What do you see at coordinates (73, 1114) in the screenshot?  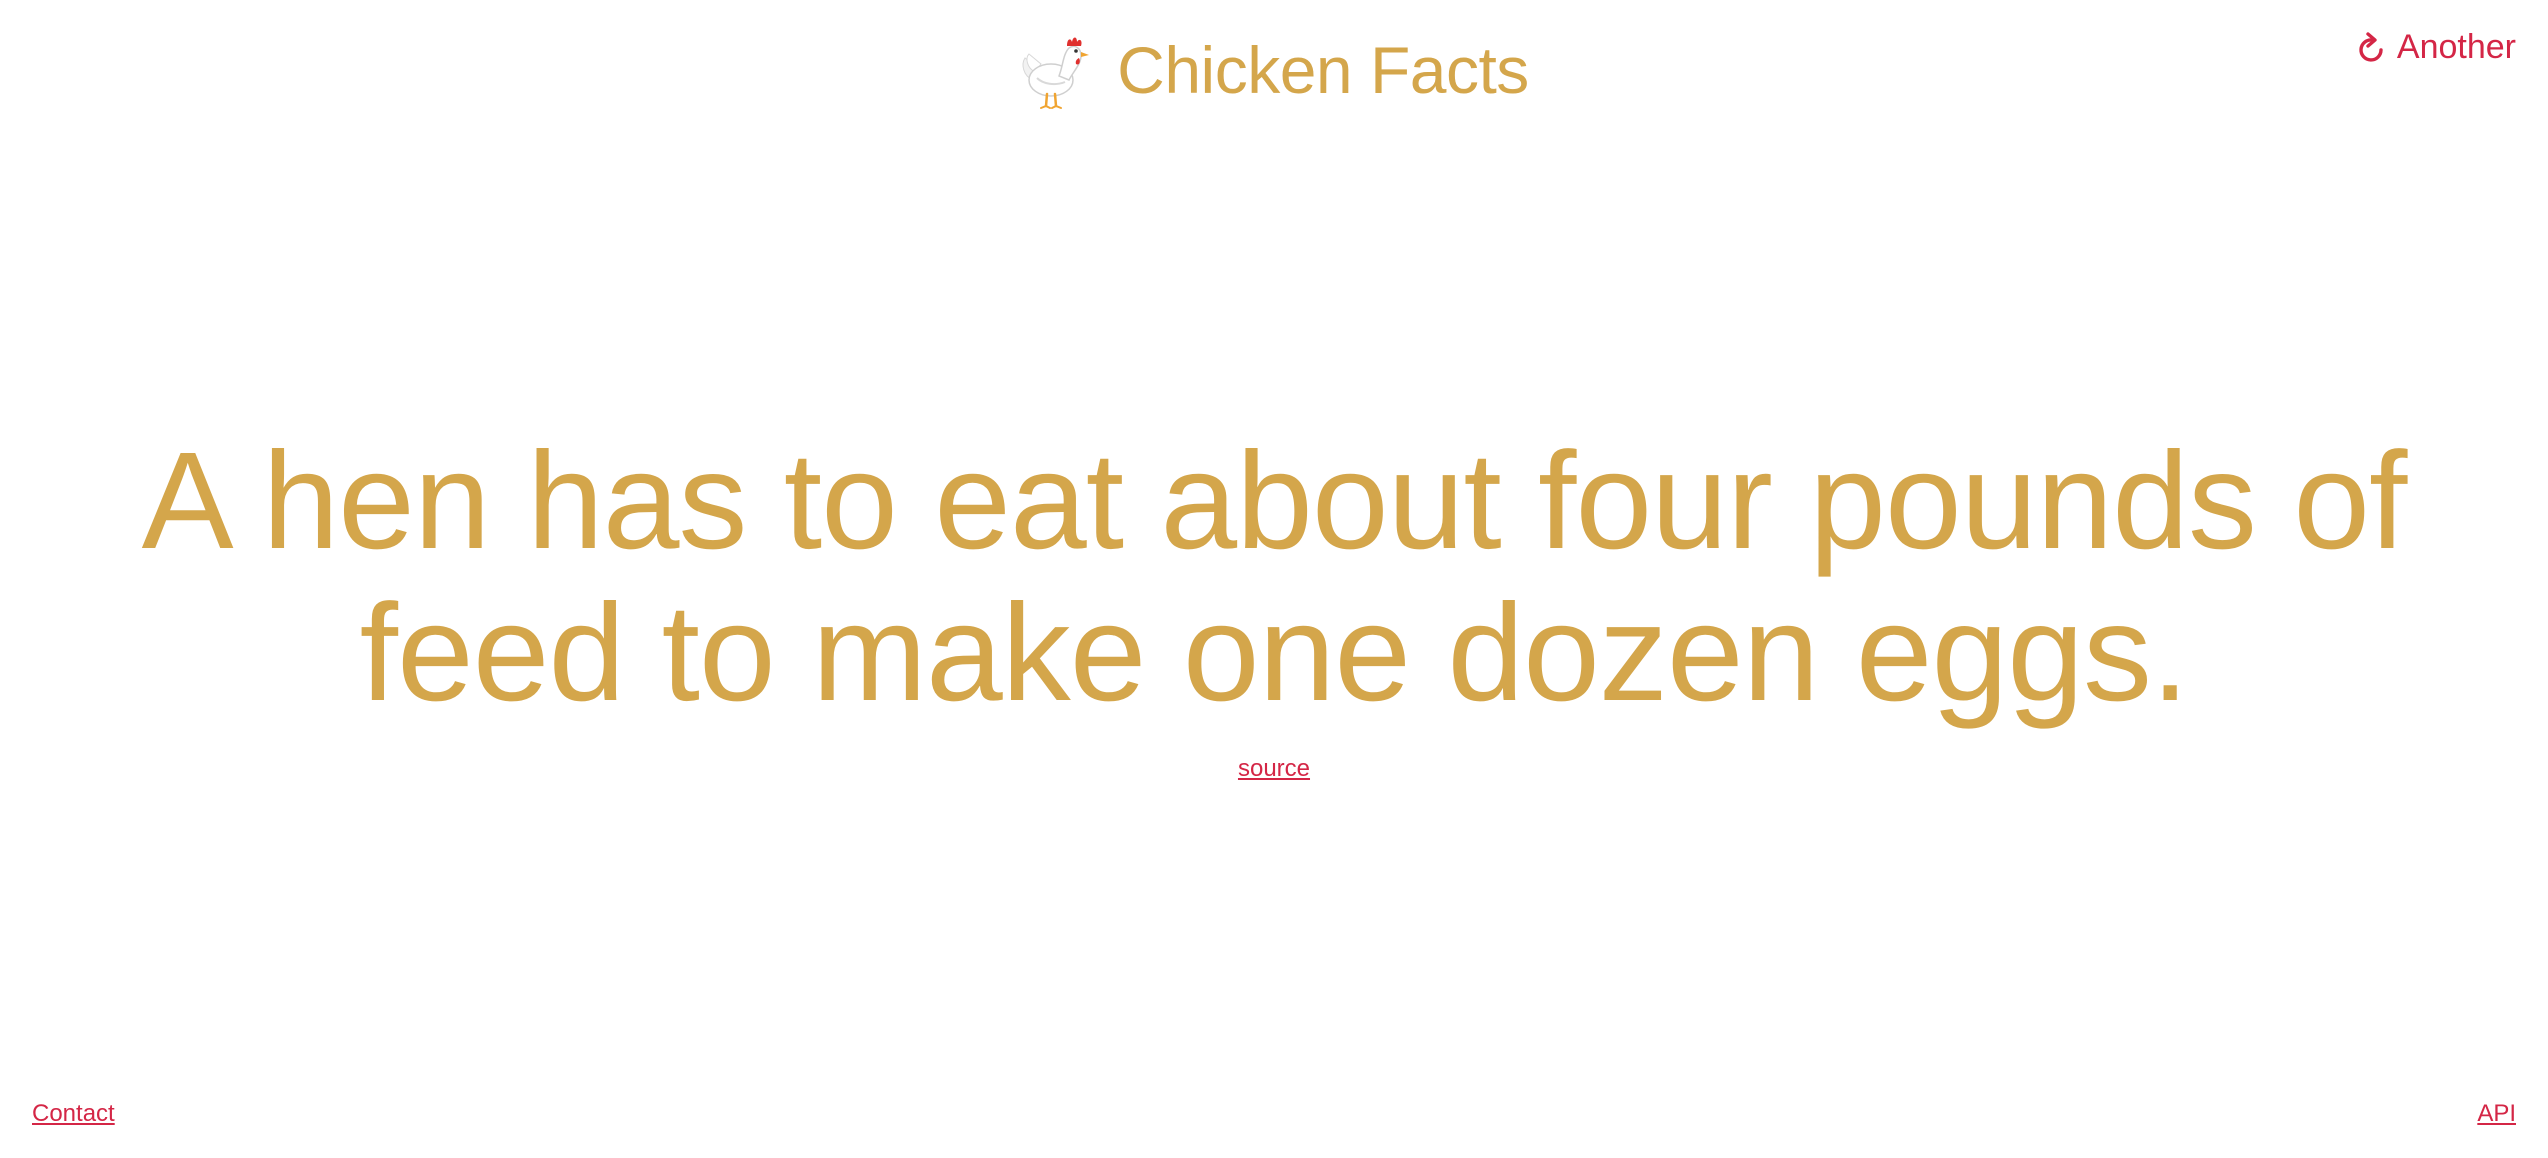 I see `contact-link: Contact` at bounding box center [73, 1114].